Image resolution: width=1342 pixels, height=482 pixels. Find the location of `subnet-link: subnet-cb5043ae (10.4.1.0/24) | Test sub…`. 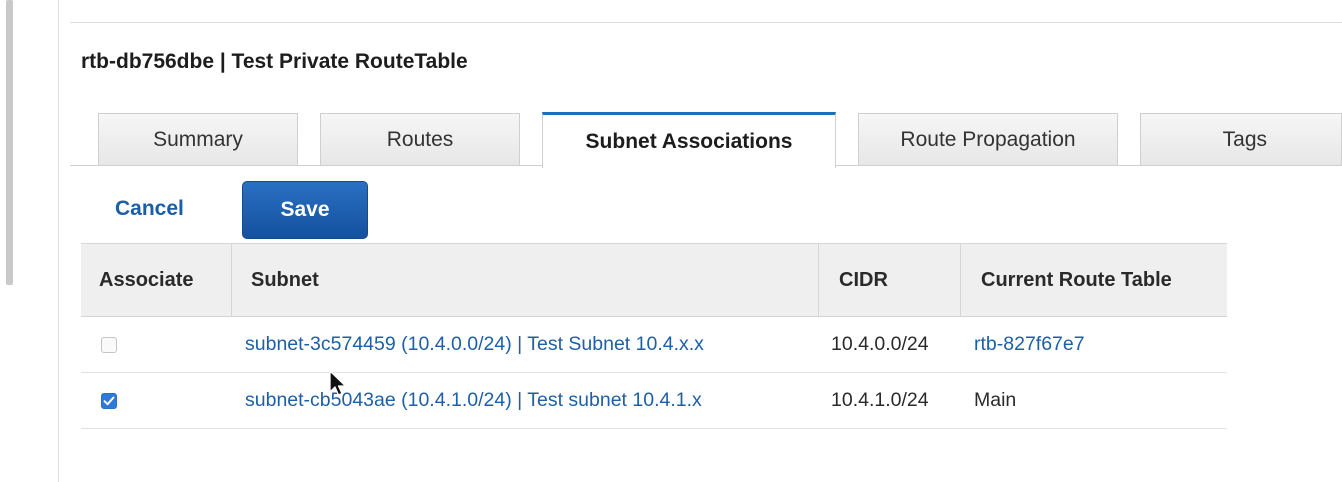

subnet-link: subnet-cb5043ae (10.4.1.0/24) | Test sub… is located at coordinates (473, 400).